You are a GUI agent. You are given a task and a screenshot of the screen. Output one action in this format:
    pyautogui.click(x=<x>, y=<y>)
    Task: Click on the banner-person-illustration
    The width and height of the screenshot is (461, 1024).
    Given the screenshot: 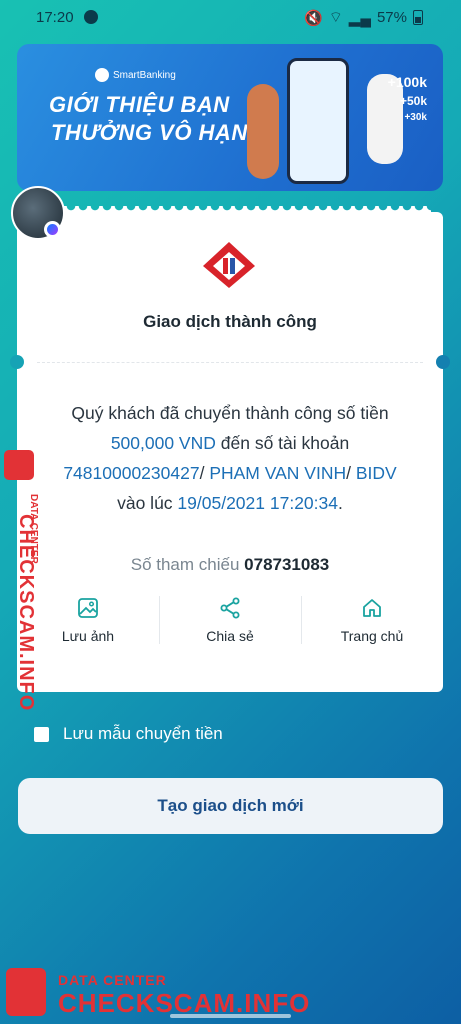 What is the action you would take?
    pyautogui.click(x=263, y=131)
    